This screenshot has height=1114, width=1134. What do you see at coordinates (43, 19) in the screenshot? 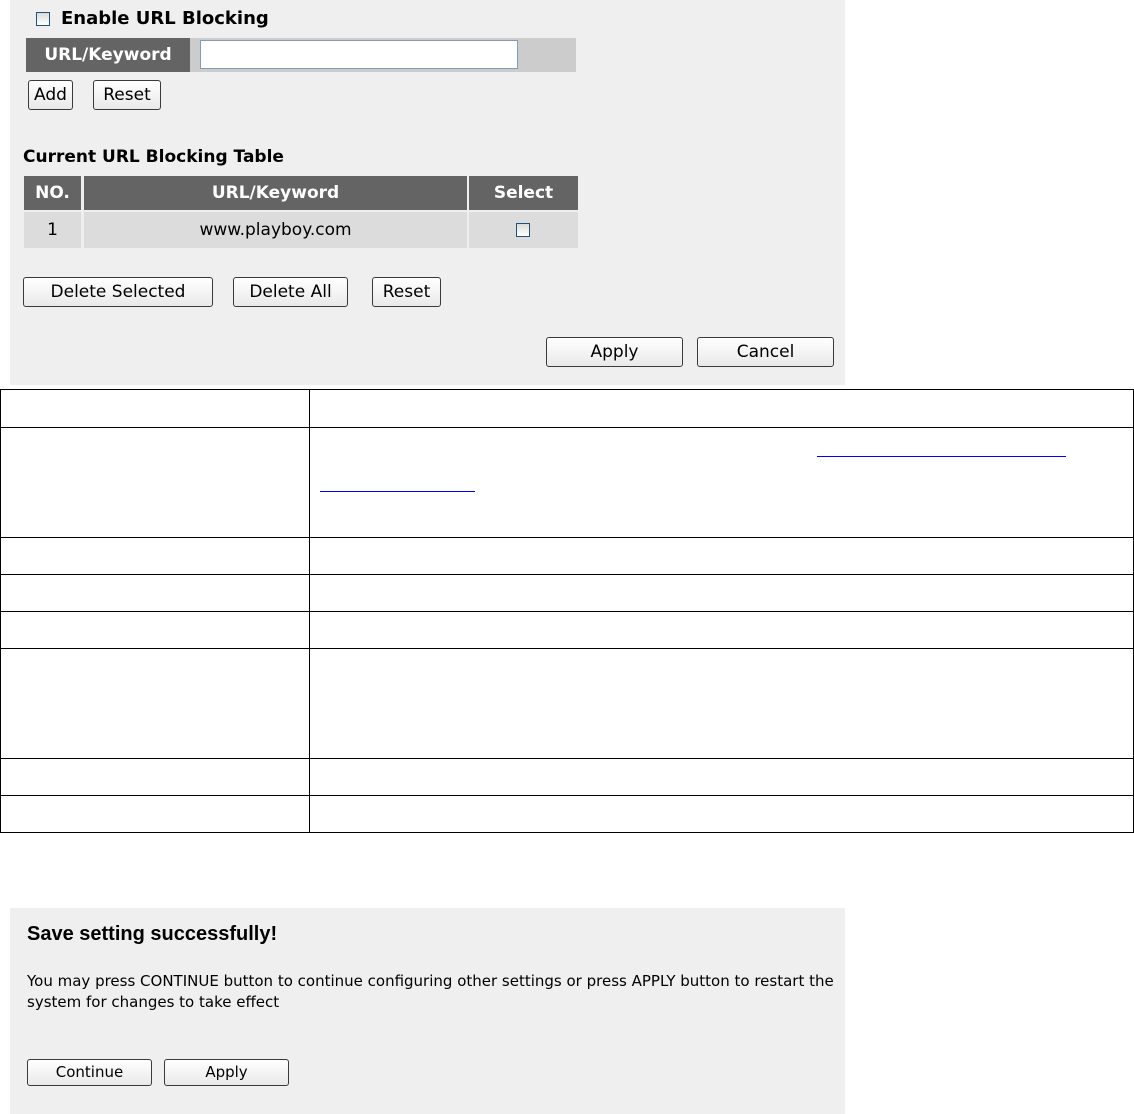
I see `enable-url-blocking-checkbox` at bounding box center [43, 19].